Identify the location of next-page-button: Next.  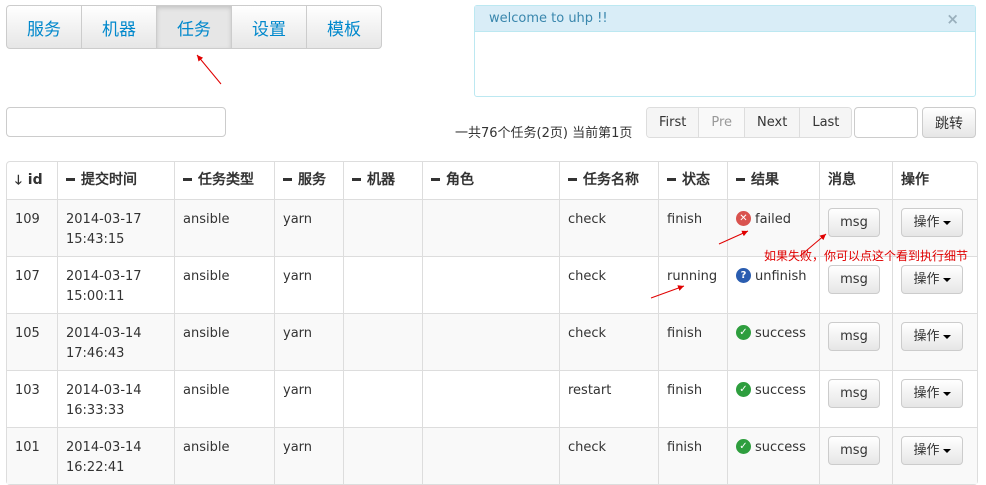
(773, 122).